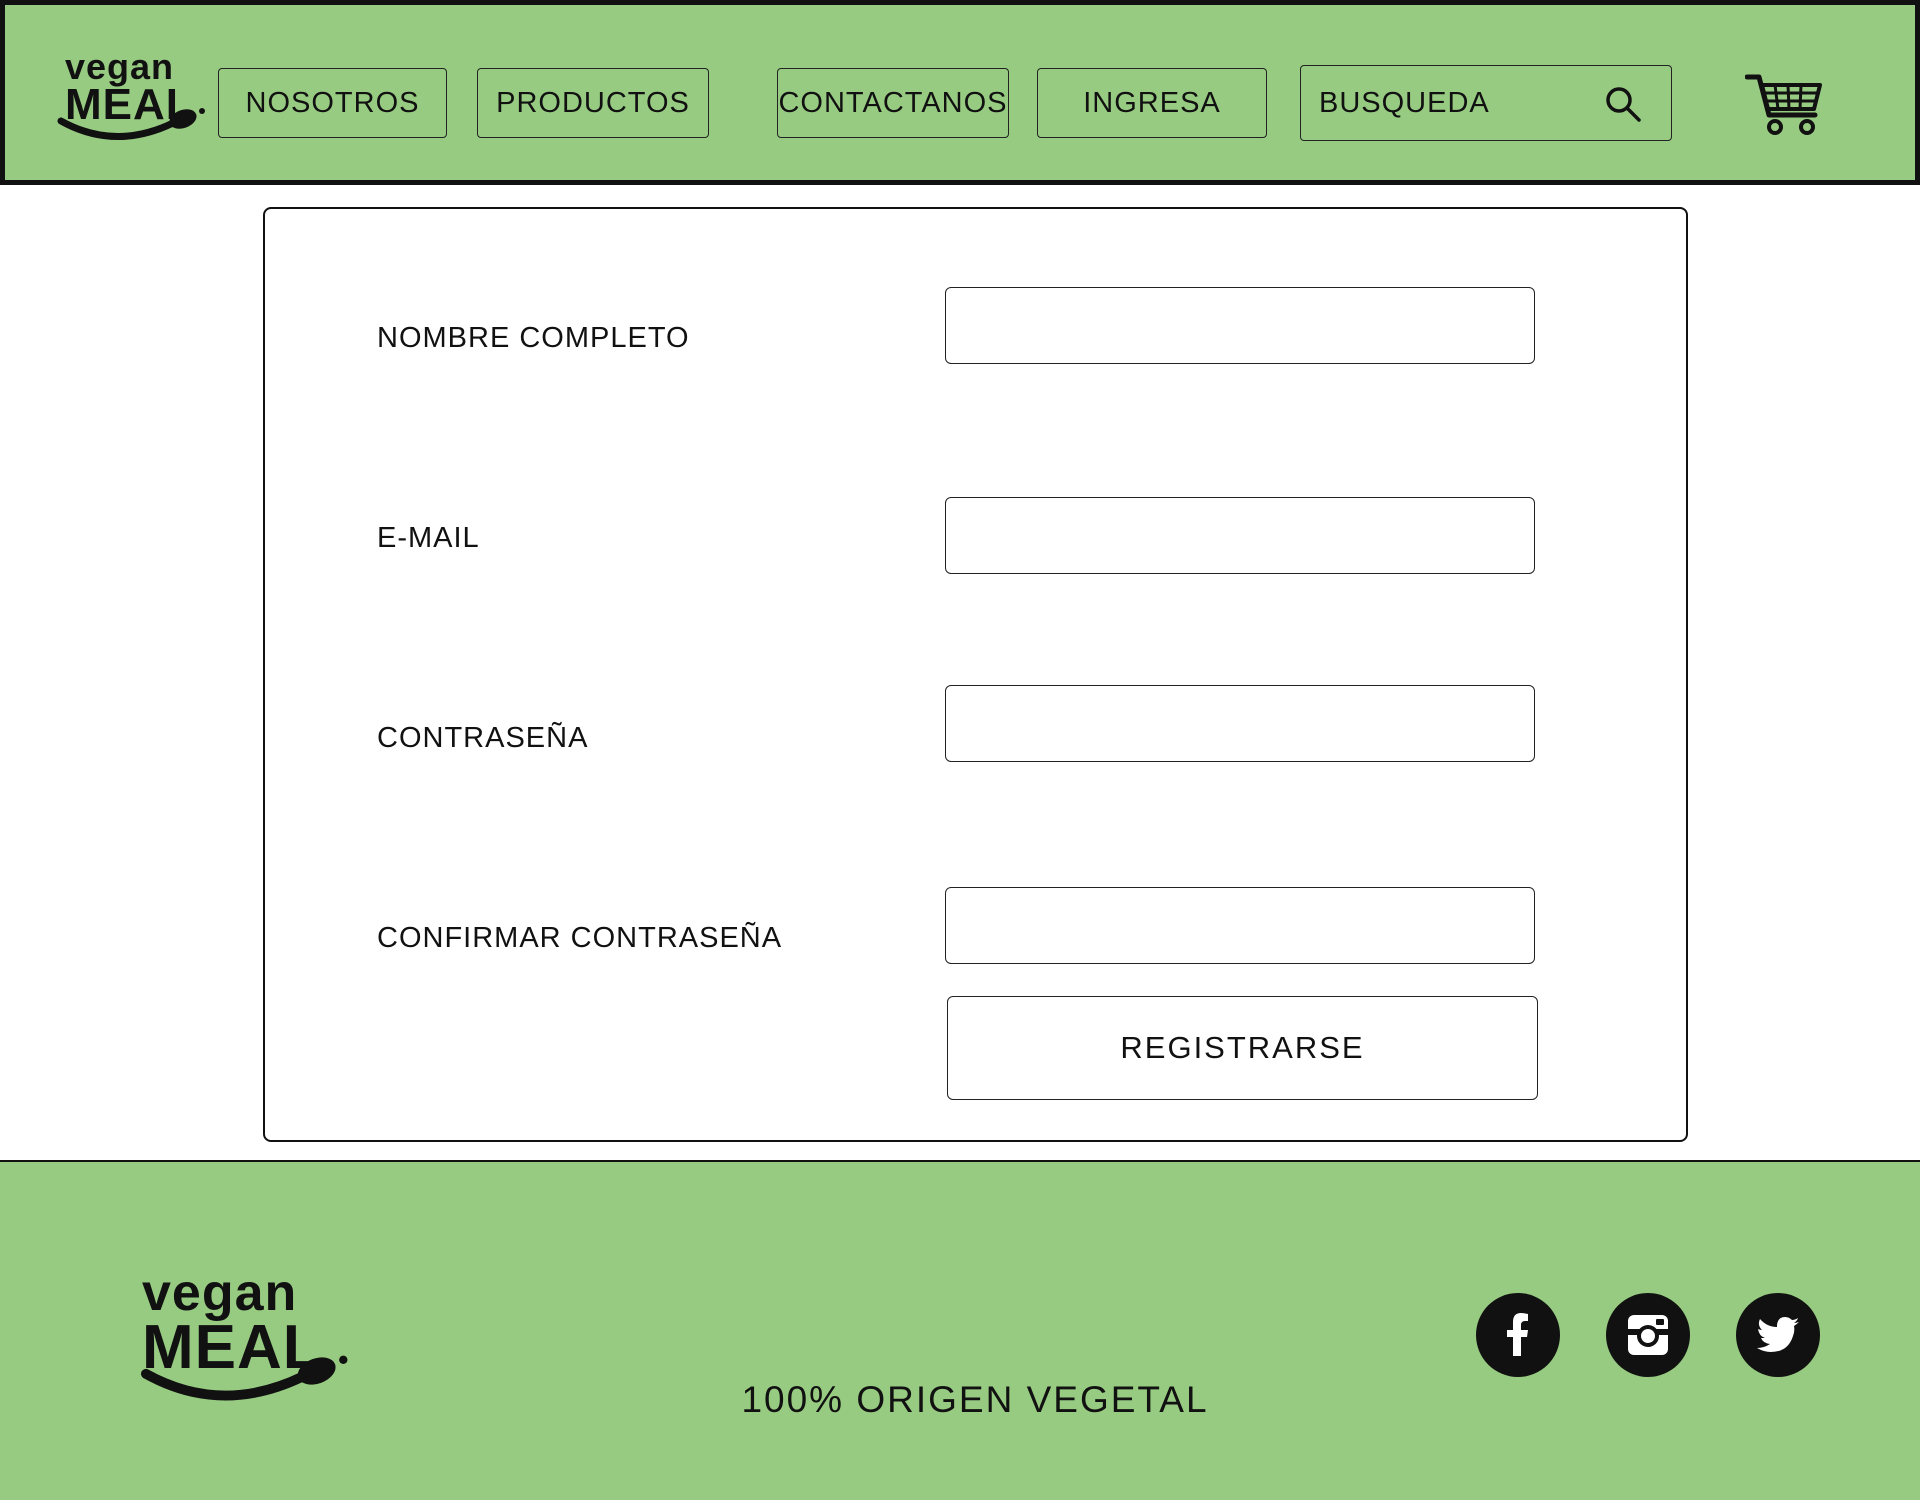 The width and height of the screenshot is (1920, 1500). I want to click on facebook-icon, so click(1517, 1334).